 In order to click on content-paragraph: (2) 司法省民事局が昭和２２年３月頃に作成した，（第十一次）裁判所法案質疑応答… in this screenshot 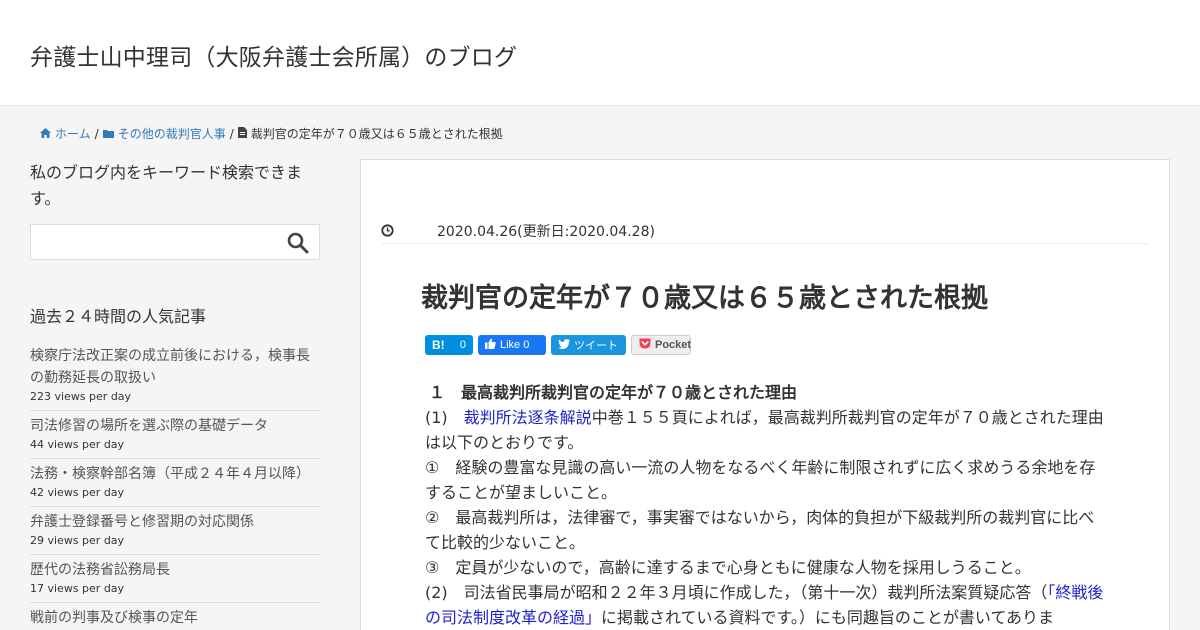, I will do `click(765, 605)`.